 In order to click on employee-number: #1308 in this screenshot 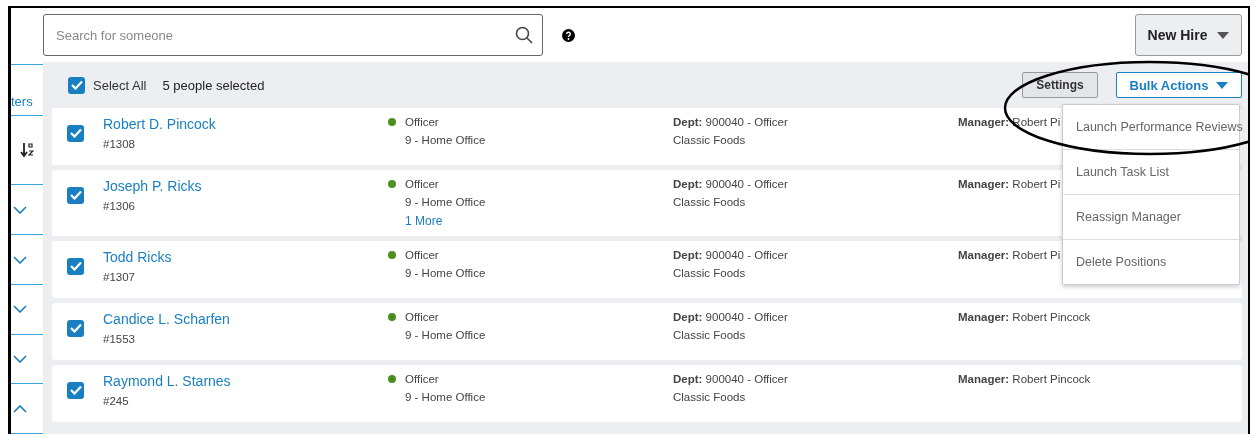, I will do `click(119, 144)`.